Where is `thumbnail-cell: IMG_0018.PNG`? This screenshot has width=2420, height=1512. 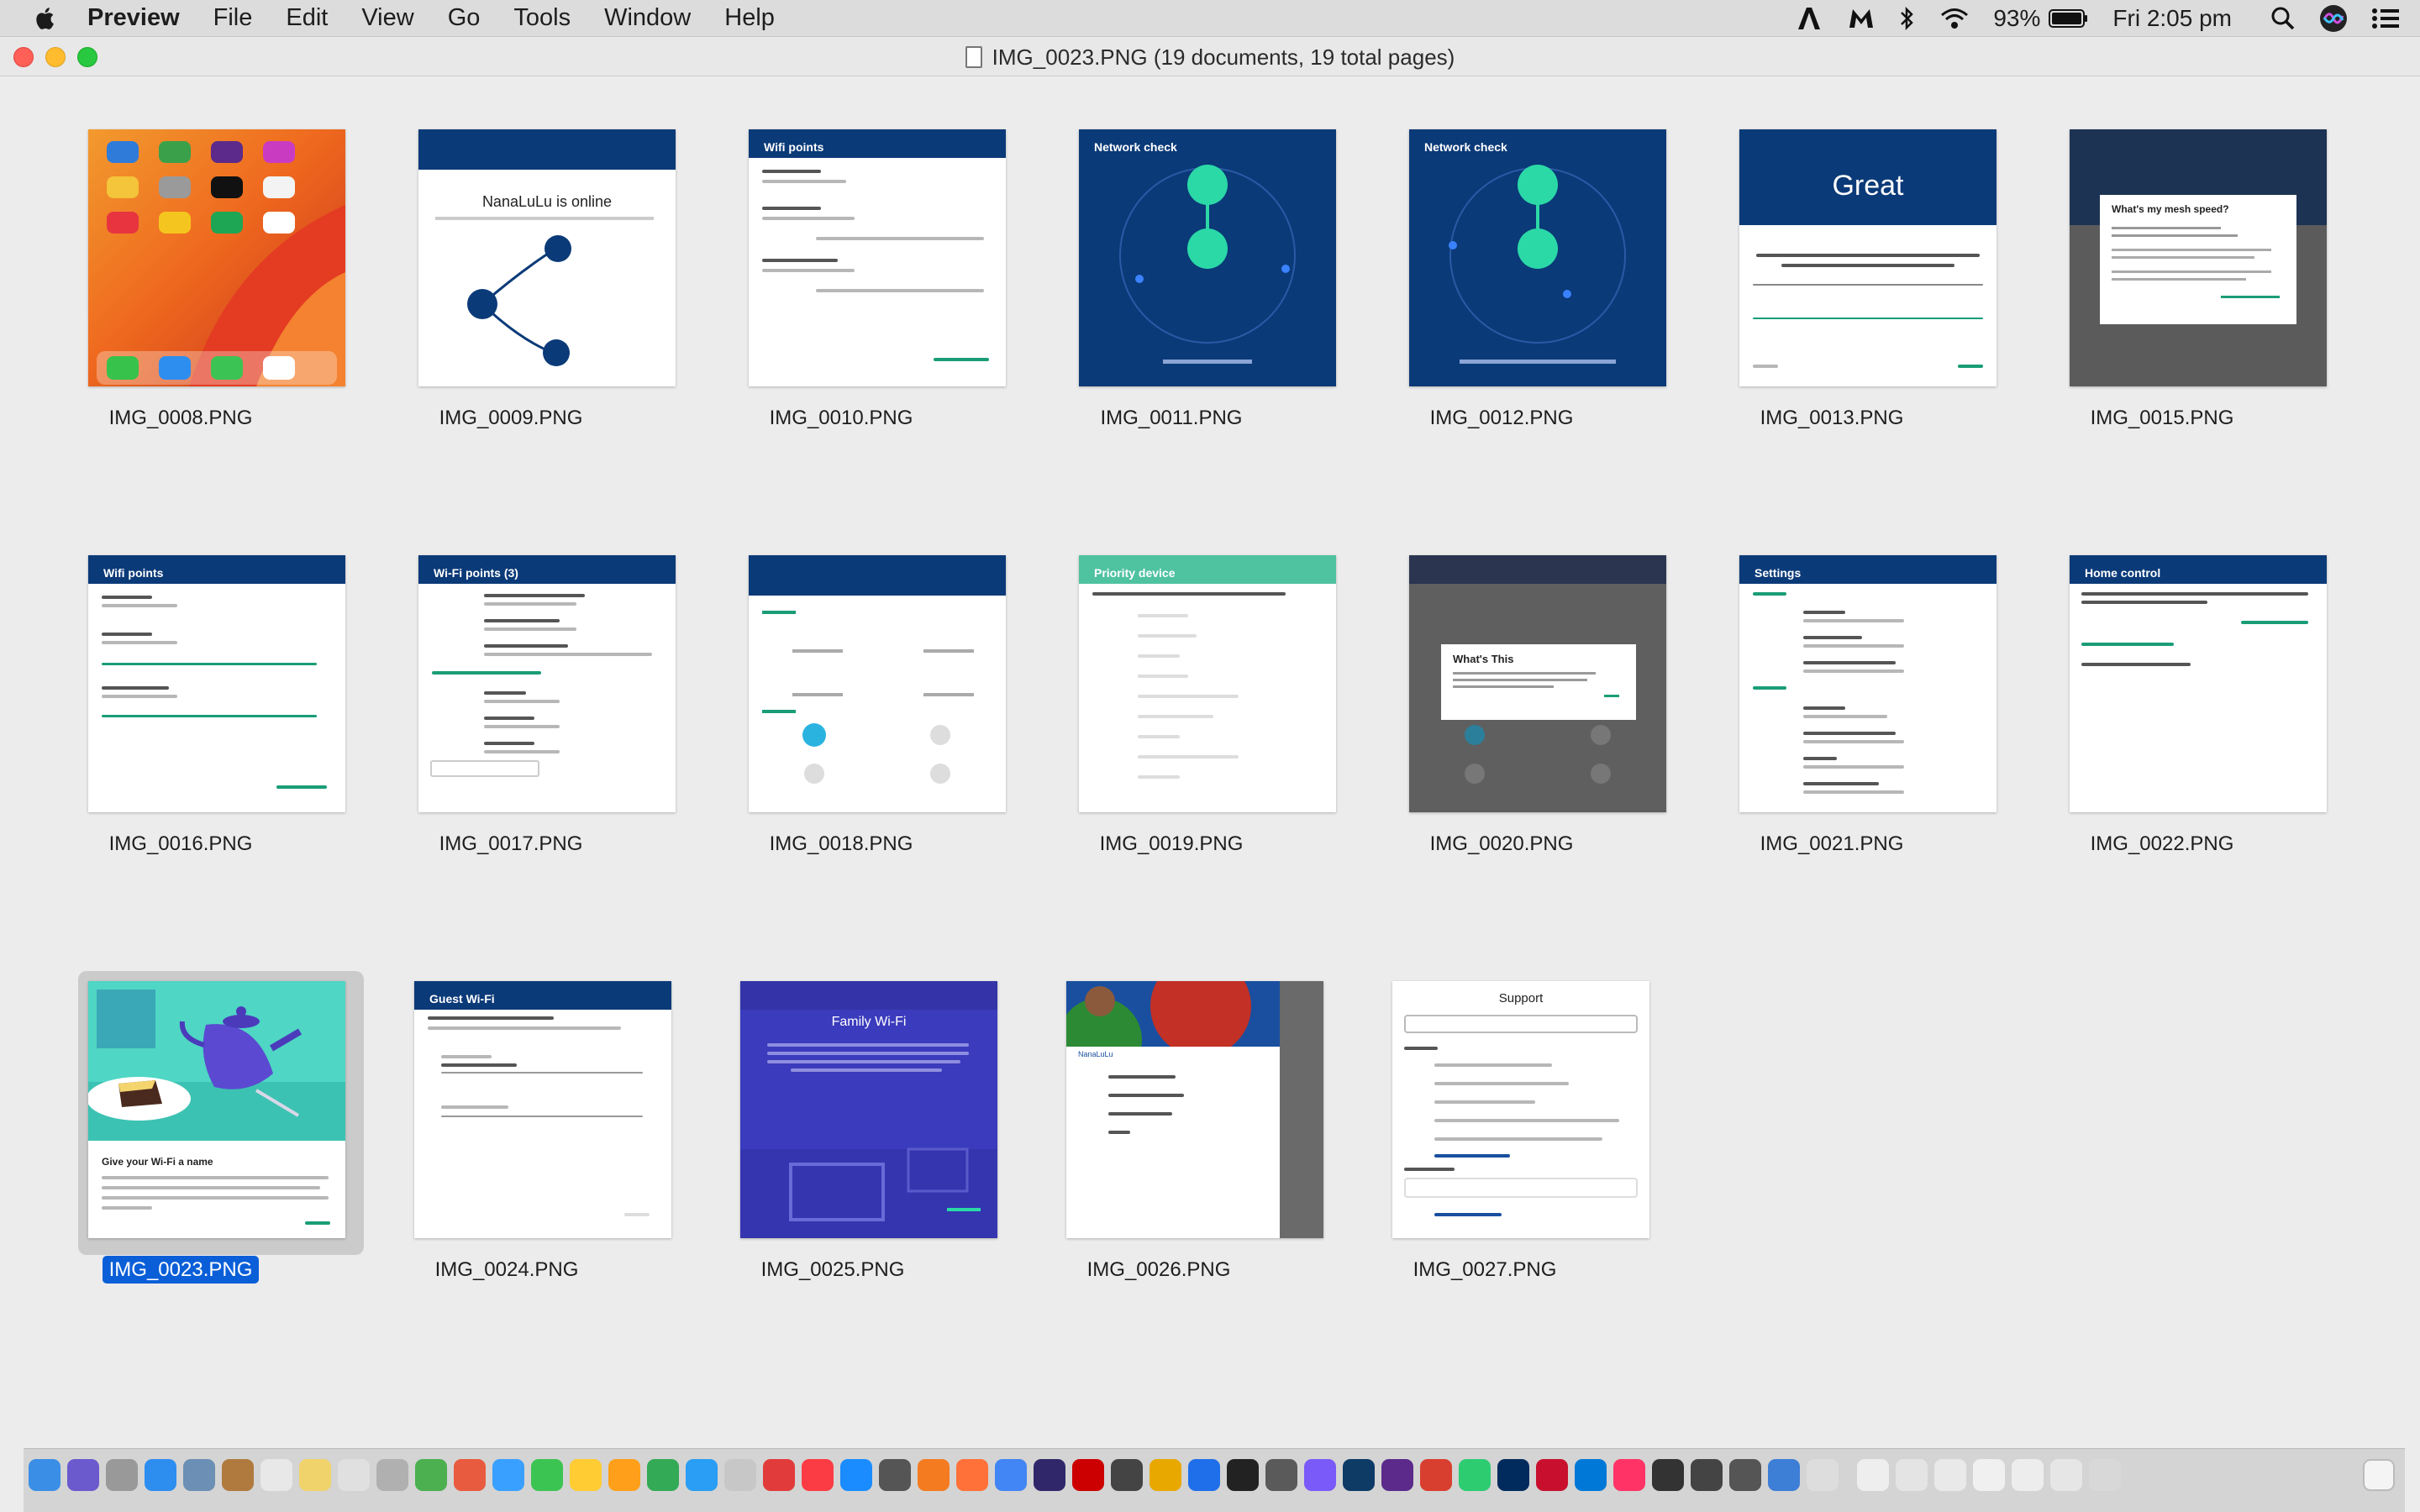 thumbnail-cell: IMG_0018.PNG is located at coordinates (841, 679).